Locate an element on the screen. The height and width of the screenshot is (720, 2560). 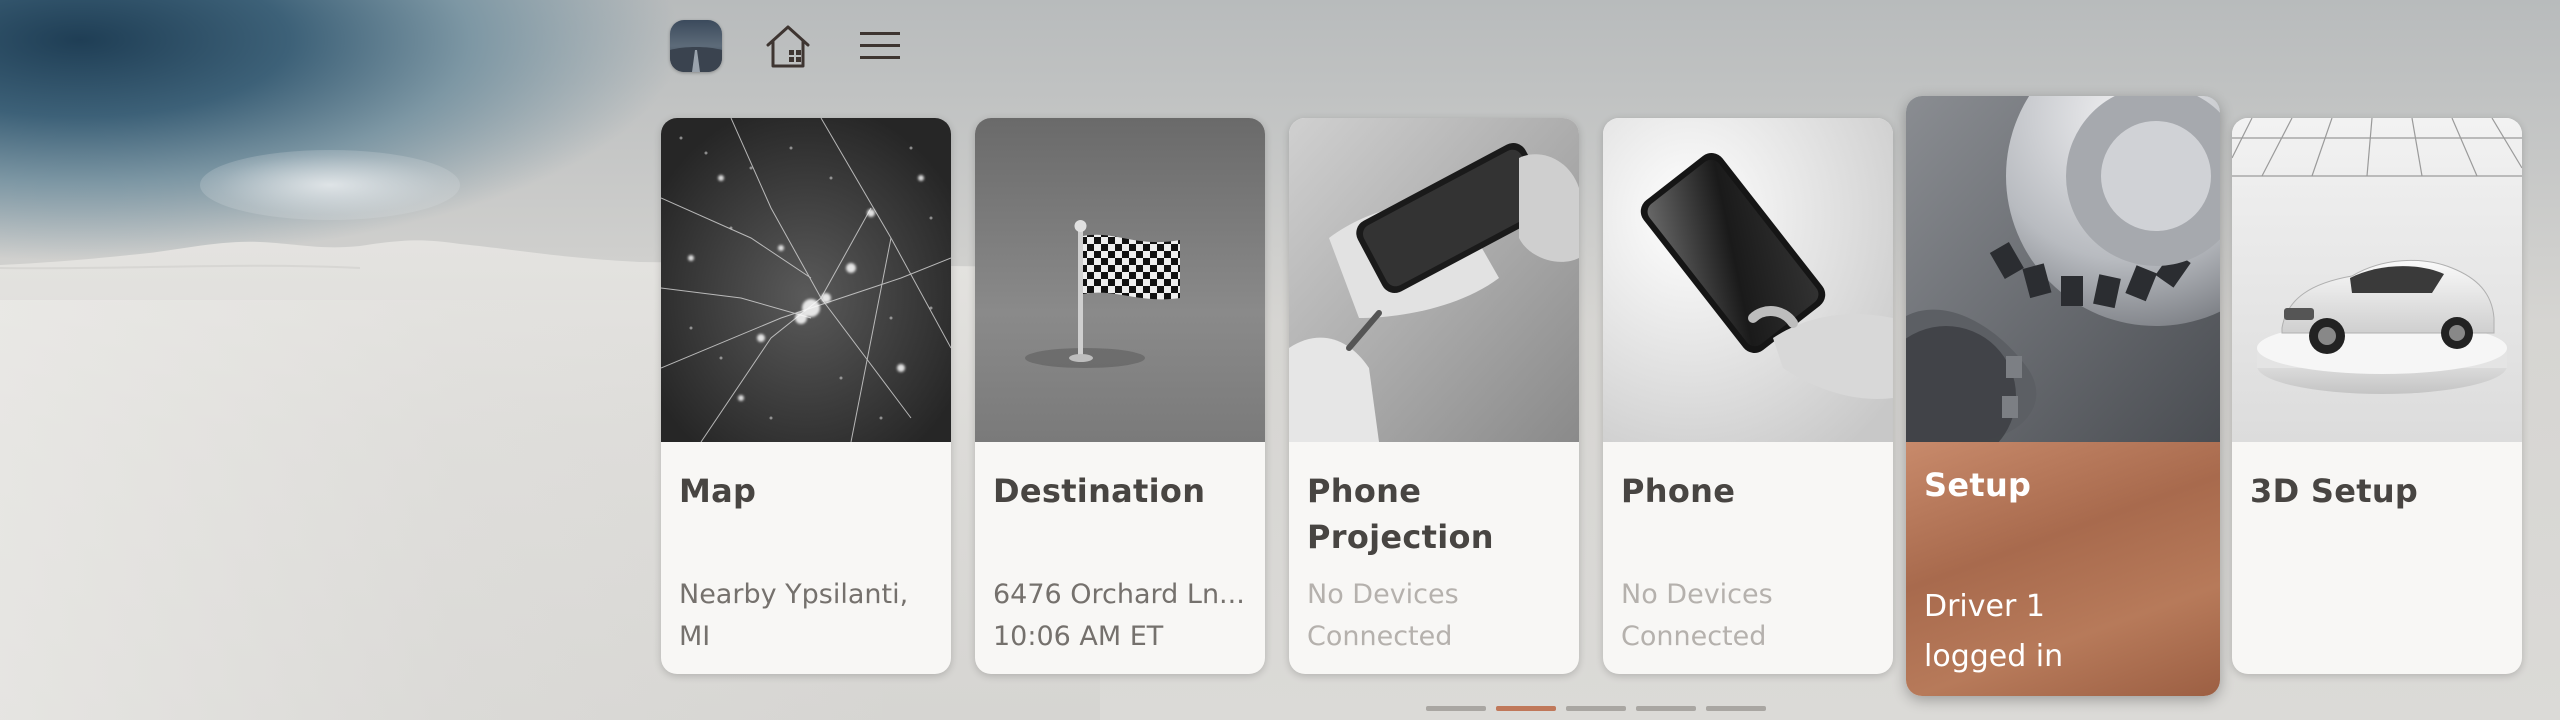
card-map: Map Nearby Ypsilanti, MI is located at coordinates (806, 396).